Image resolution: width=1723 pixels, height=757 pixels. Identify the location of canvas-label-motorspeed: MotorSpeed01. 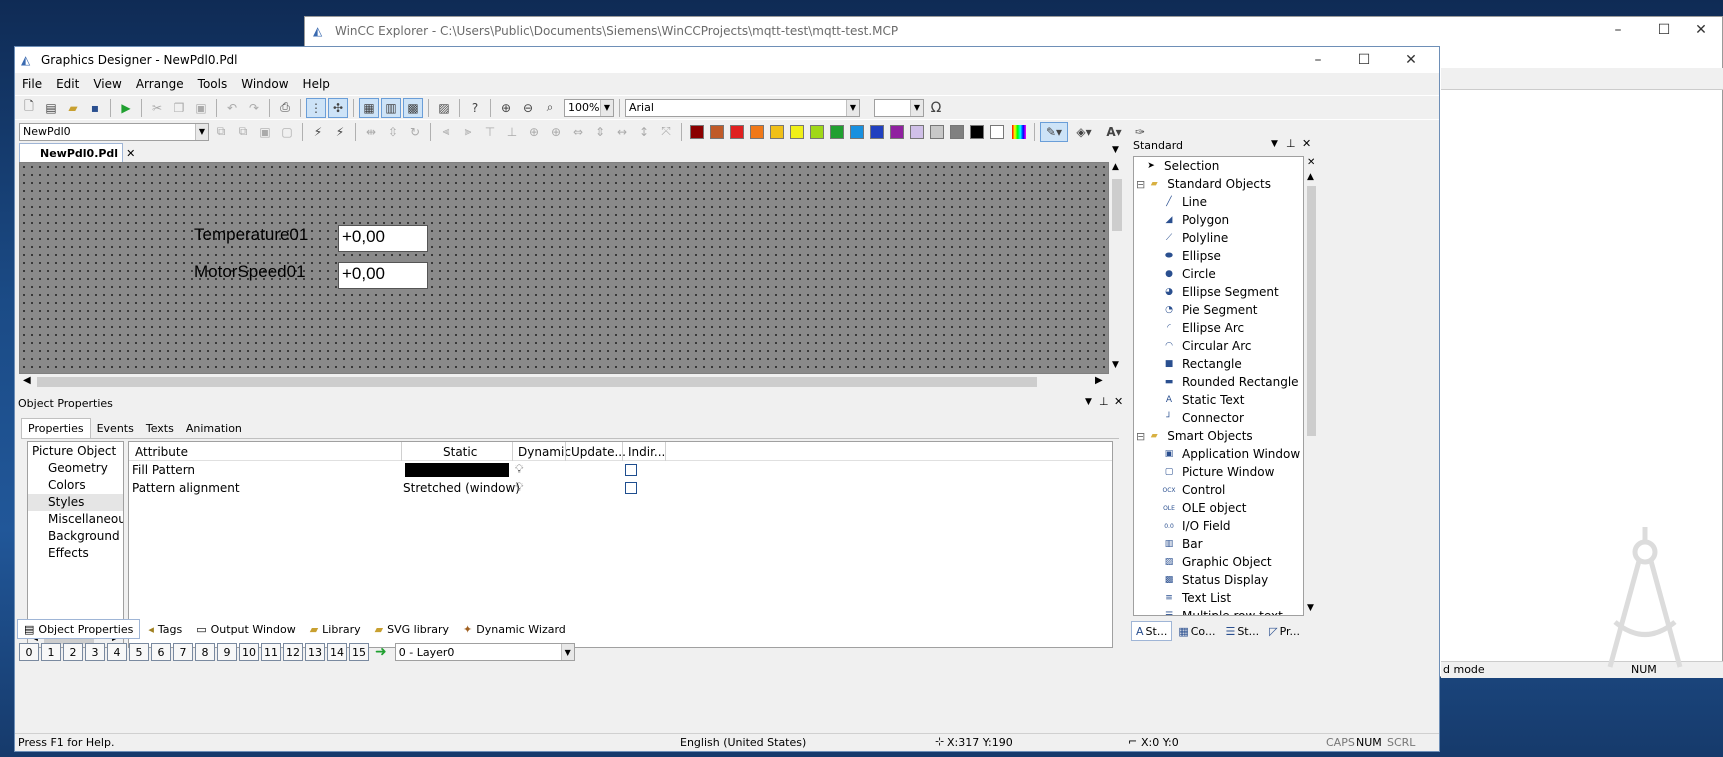
(250, 272).